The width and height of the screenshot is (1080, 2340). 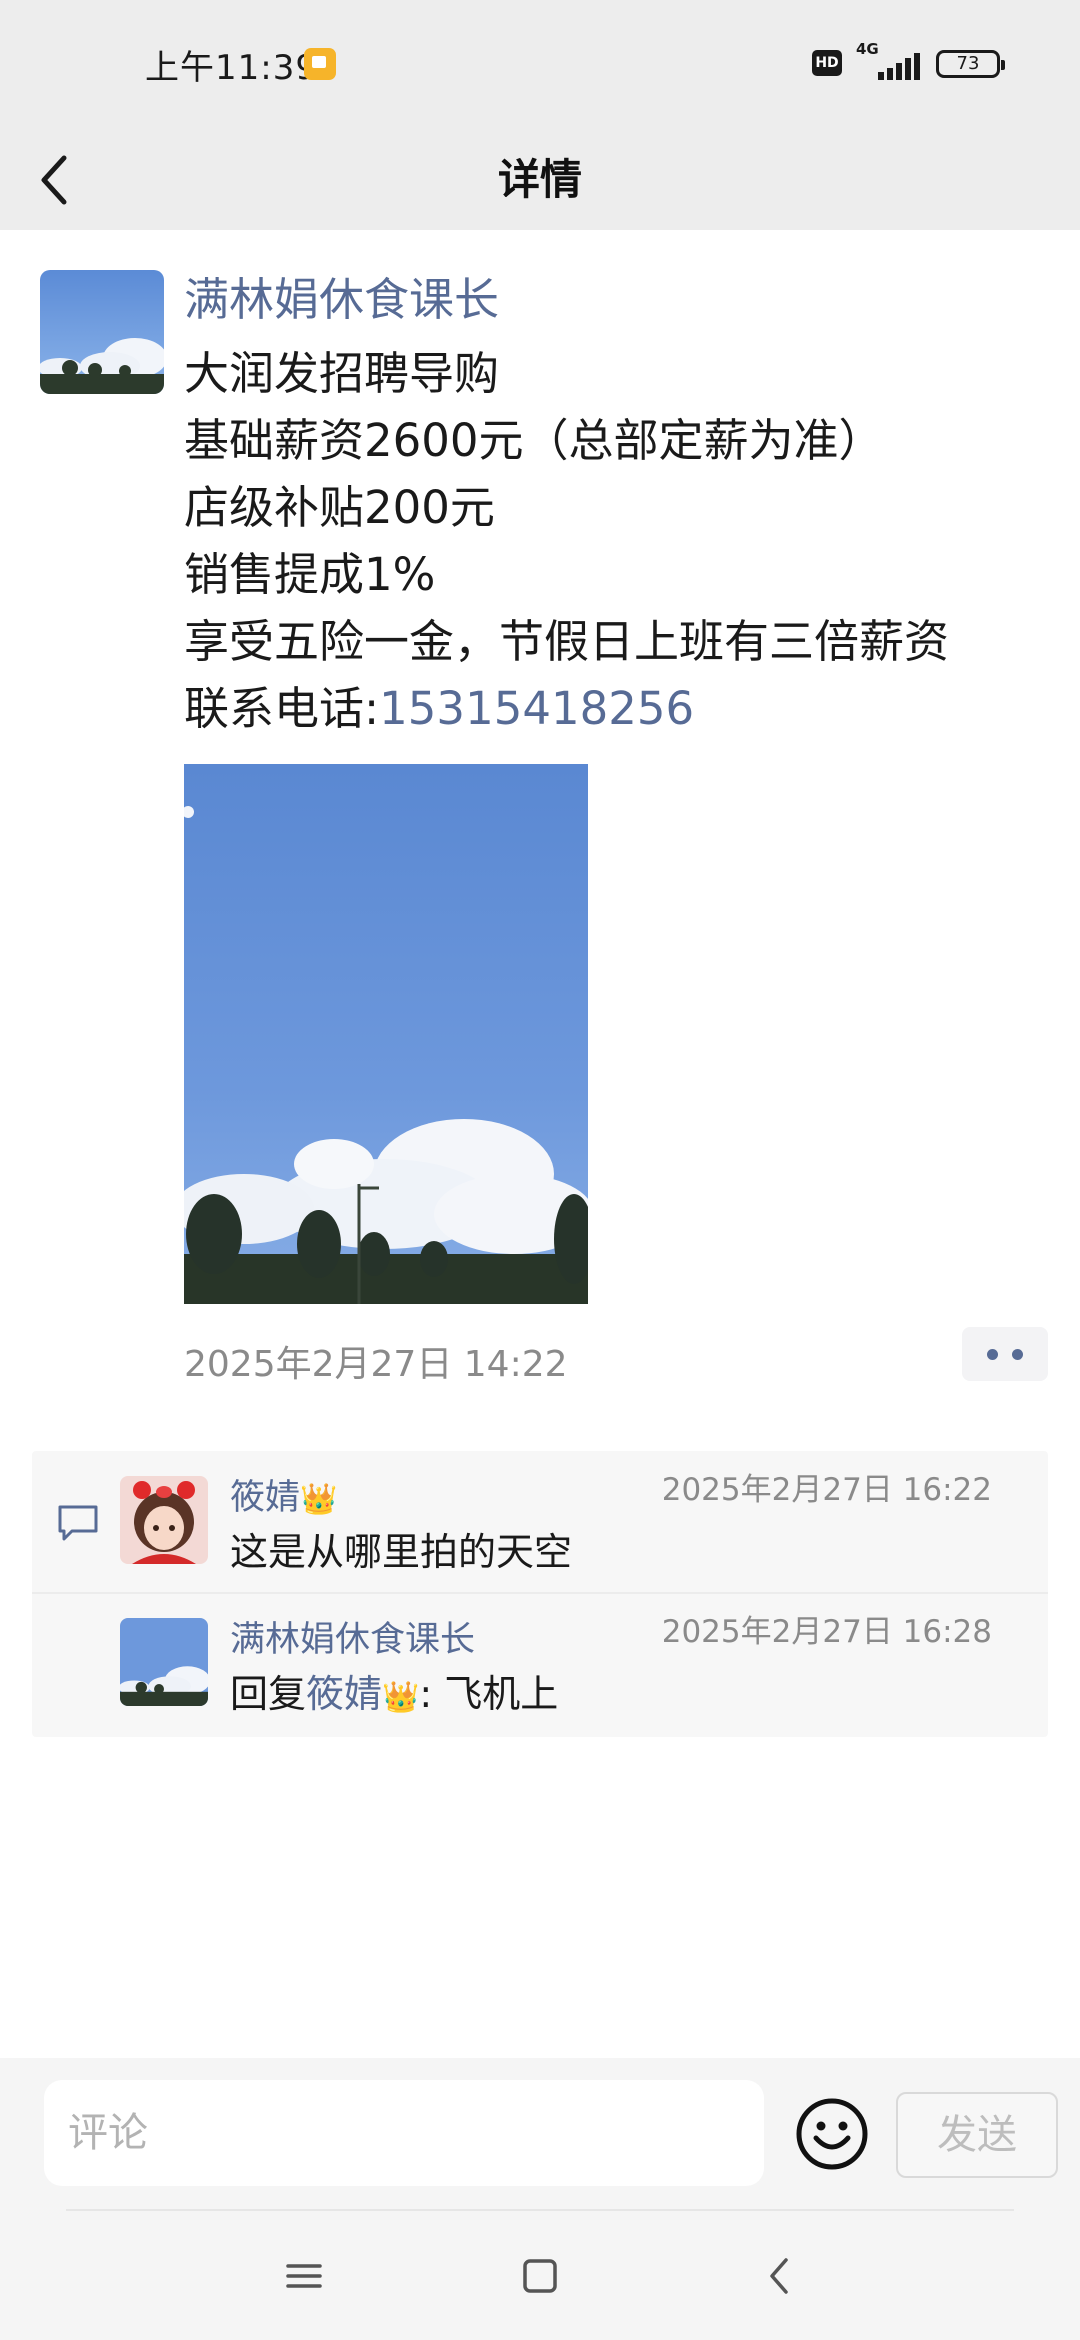 What do you see at coordinates (231, 68) in the screenshot?
I see `status-time: 上午11:39` at bounding box center [231, 68].